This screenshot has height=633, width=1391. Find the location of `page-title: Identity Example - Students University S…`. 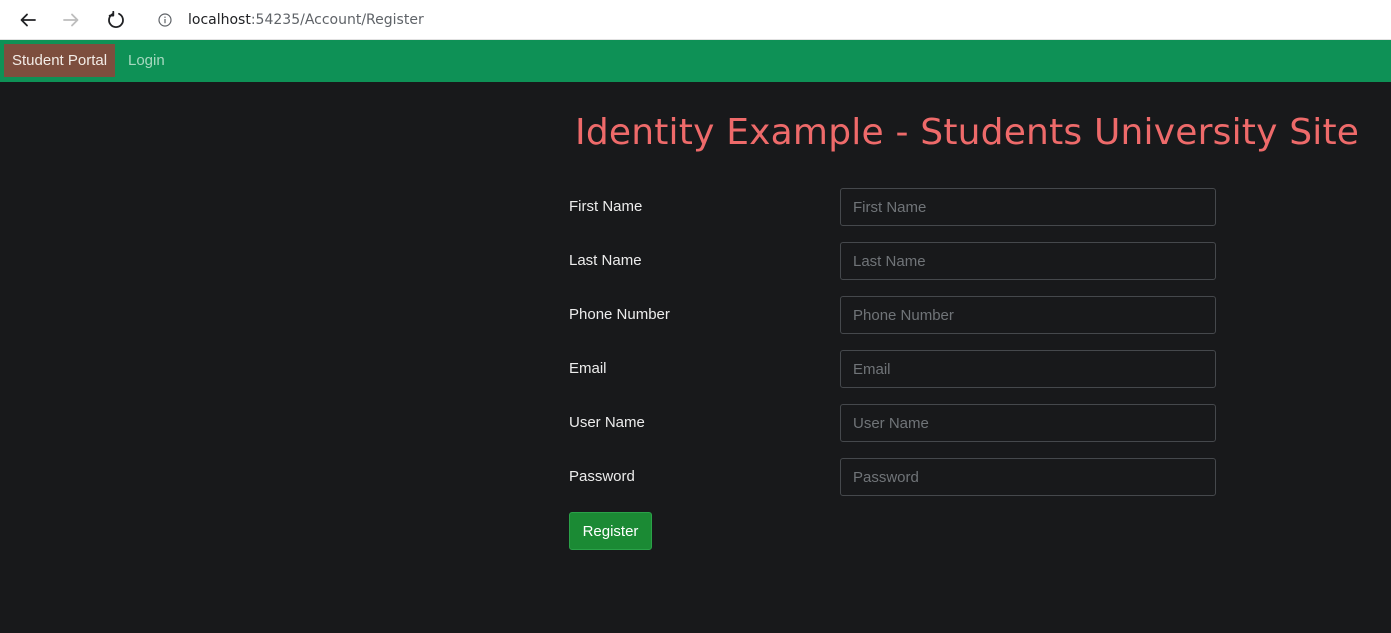

page-title: Identity Example - Students University S… is located at coordinates (967, 132).